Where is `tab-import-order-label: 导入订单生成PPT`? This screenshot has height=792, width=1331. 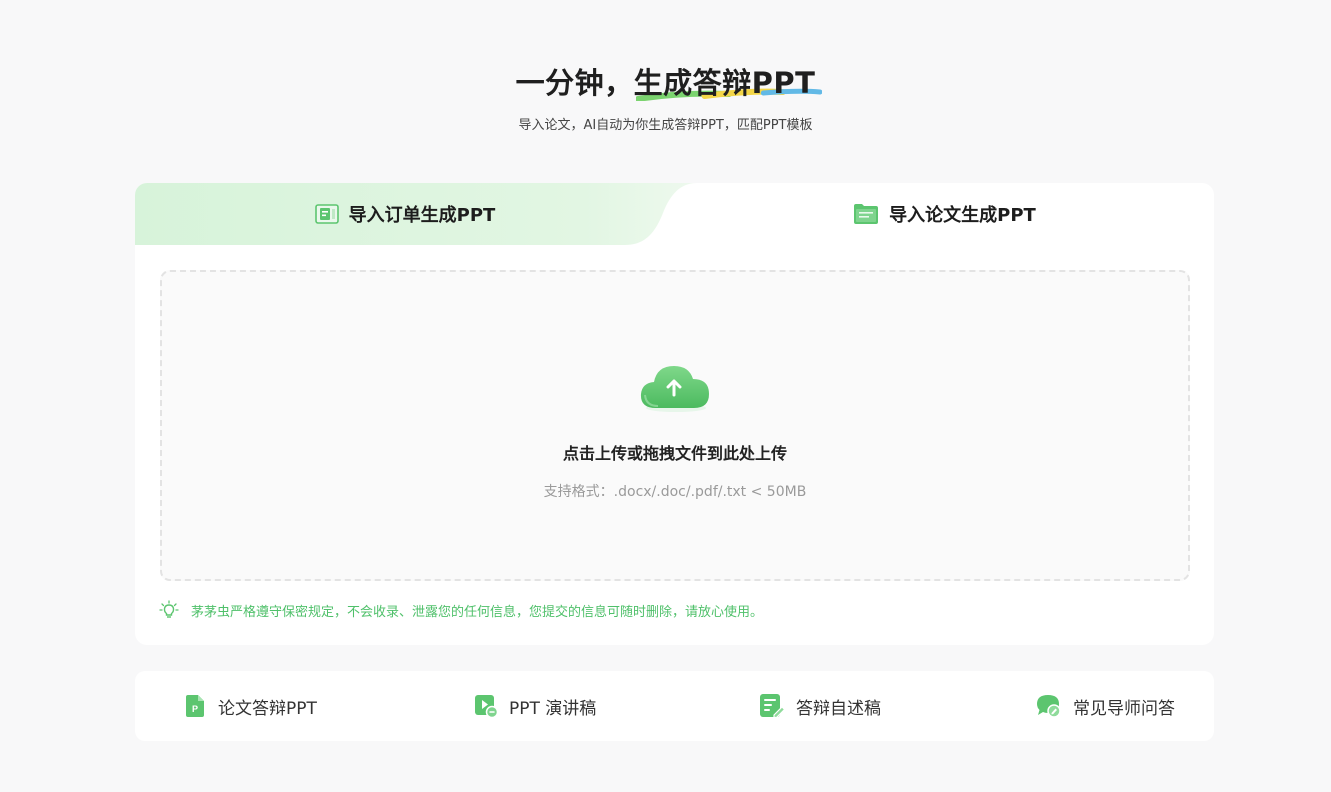
tab-import-order-label: 导入订单生成PPT is located at coordinates (422, 215).